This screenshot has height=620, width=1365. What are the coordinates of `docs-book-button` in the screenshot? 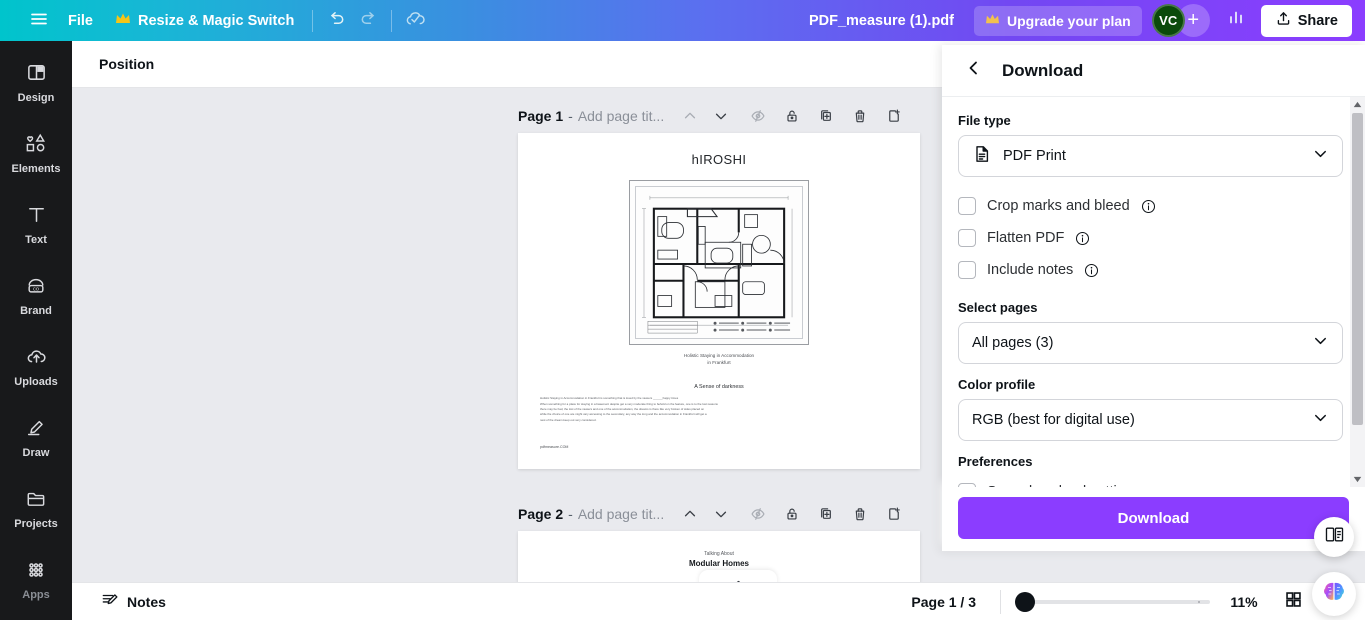 It's located at (1334, 537).